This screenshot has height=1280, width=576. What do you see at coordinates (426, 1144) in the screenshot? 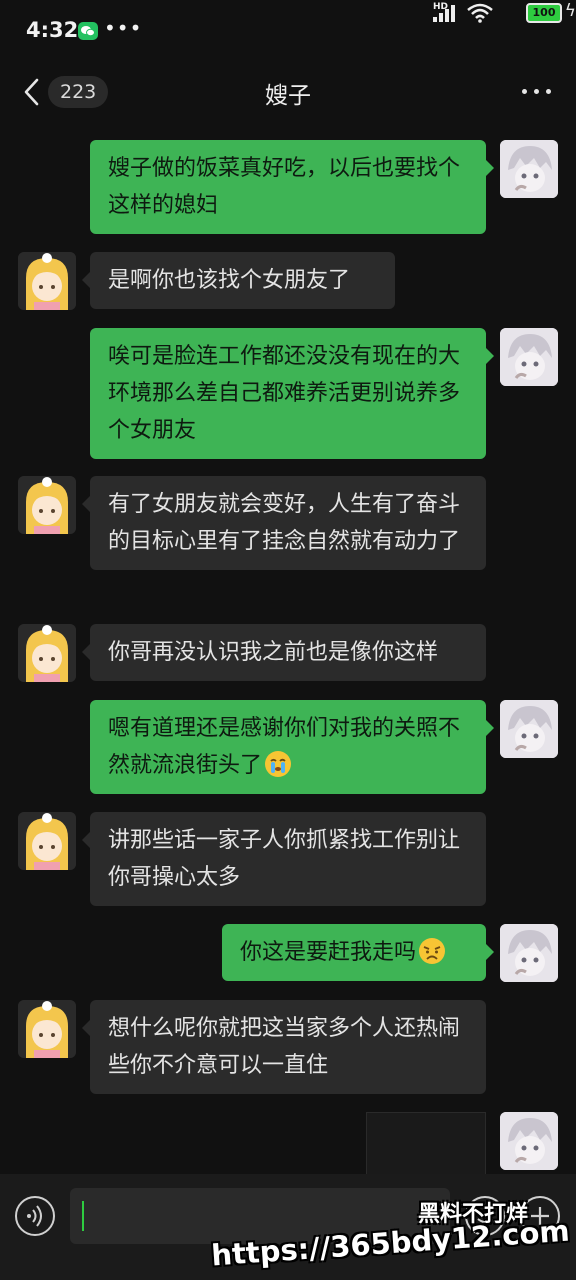
I see `image-message` at bounding box center [426, 1144].